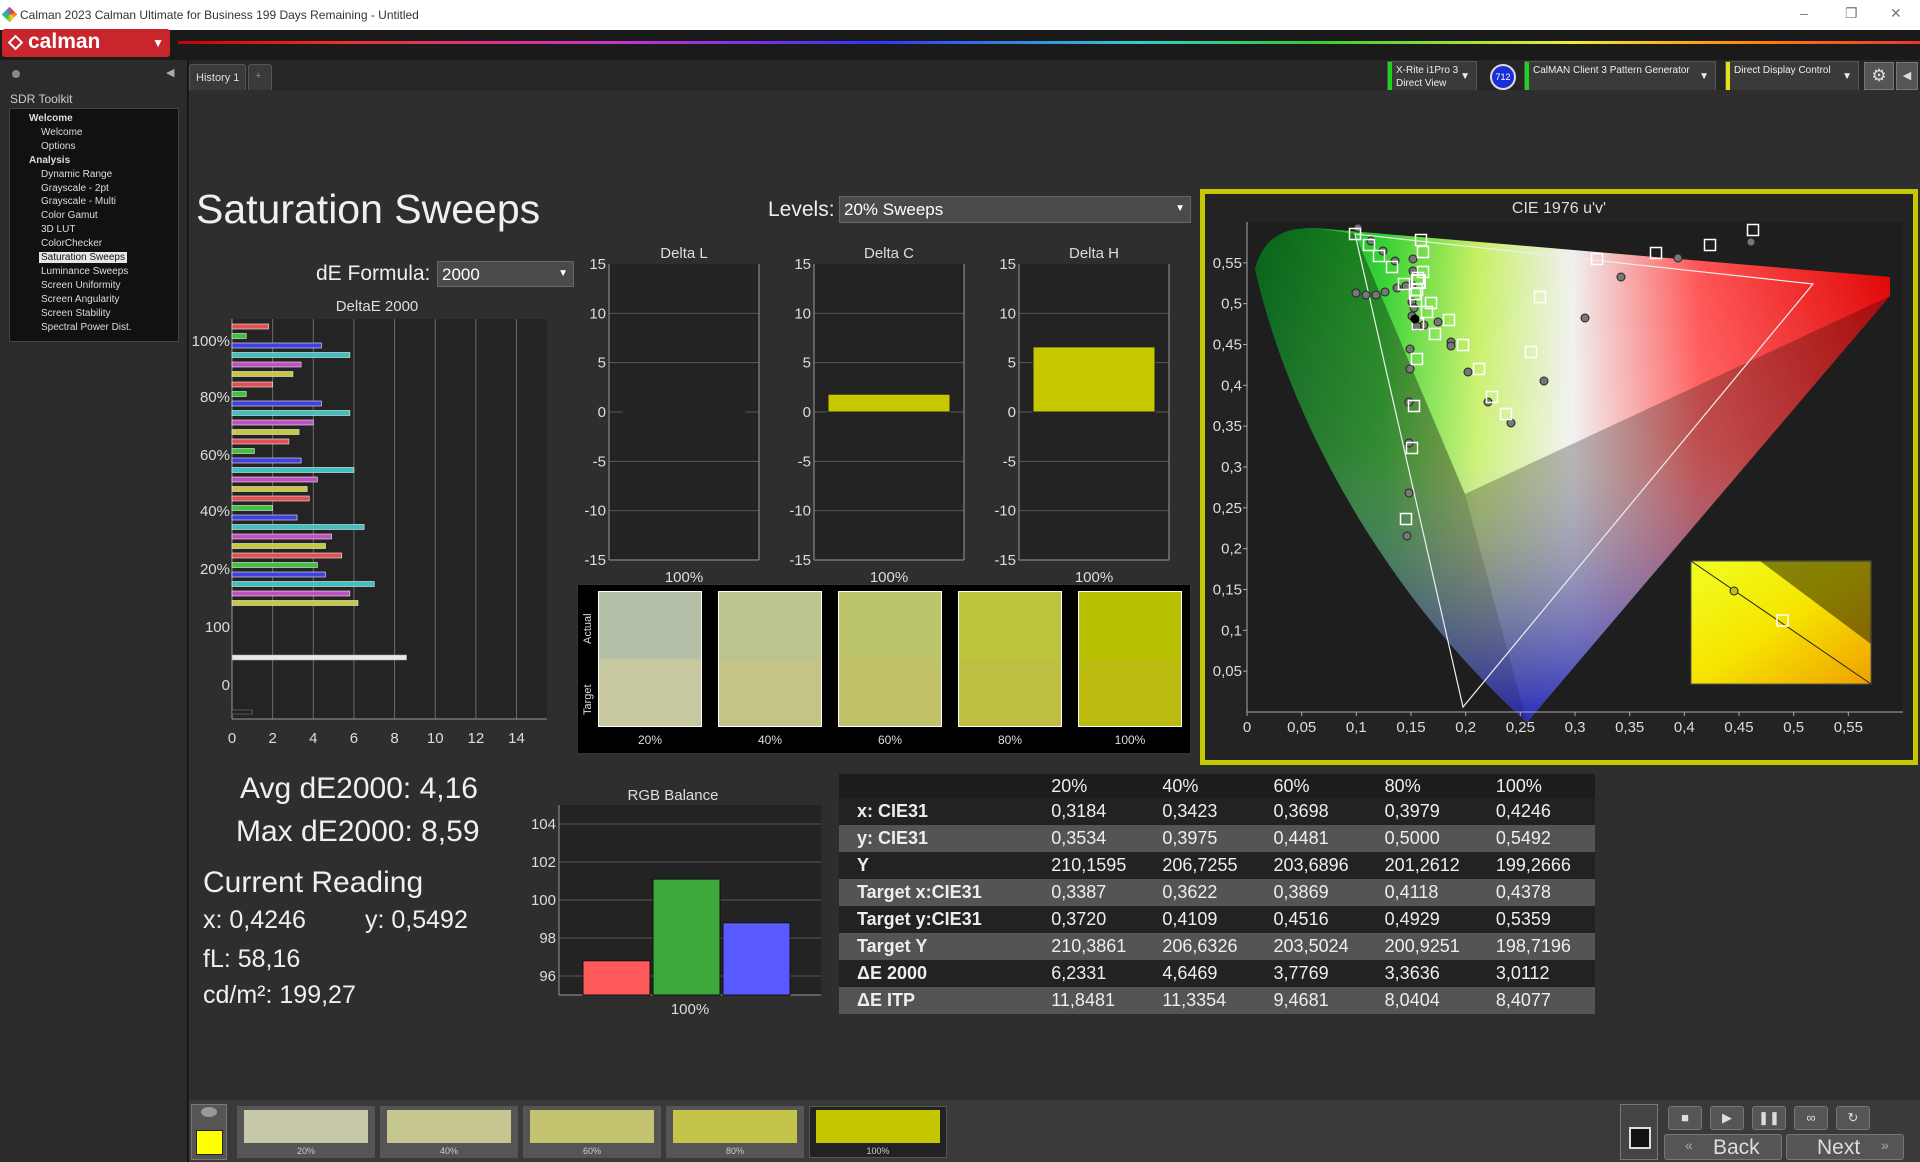  I want to click on table-cell: 3,3636, so click(1428, 973).